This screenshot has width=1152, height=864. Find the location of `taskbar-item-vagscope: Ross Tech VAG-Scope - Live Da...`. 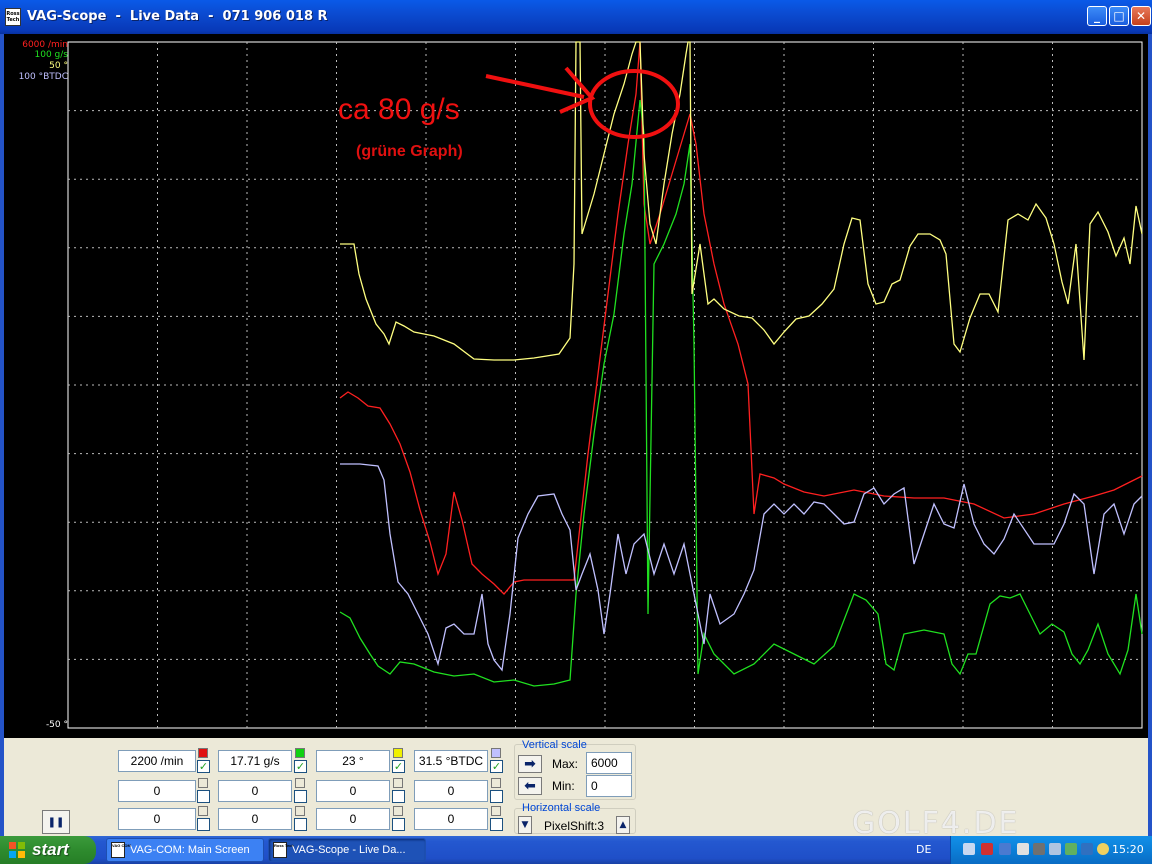

taskbar-item-vagscope: Ross Tech VAG-Scope - Live Da... is located at coordinates (347, 850).